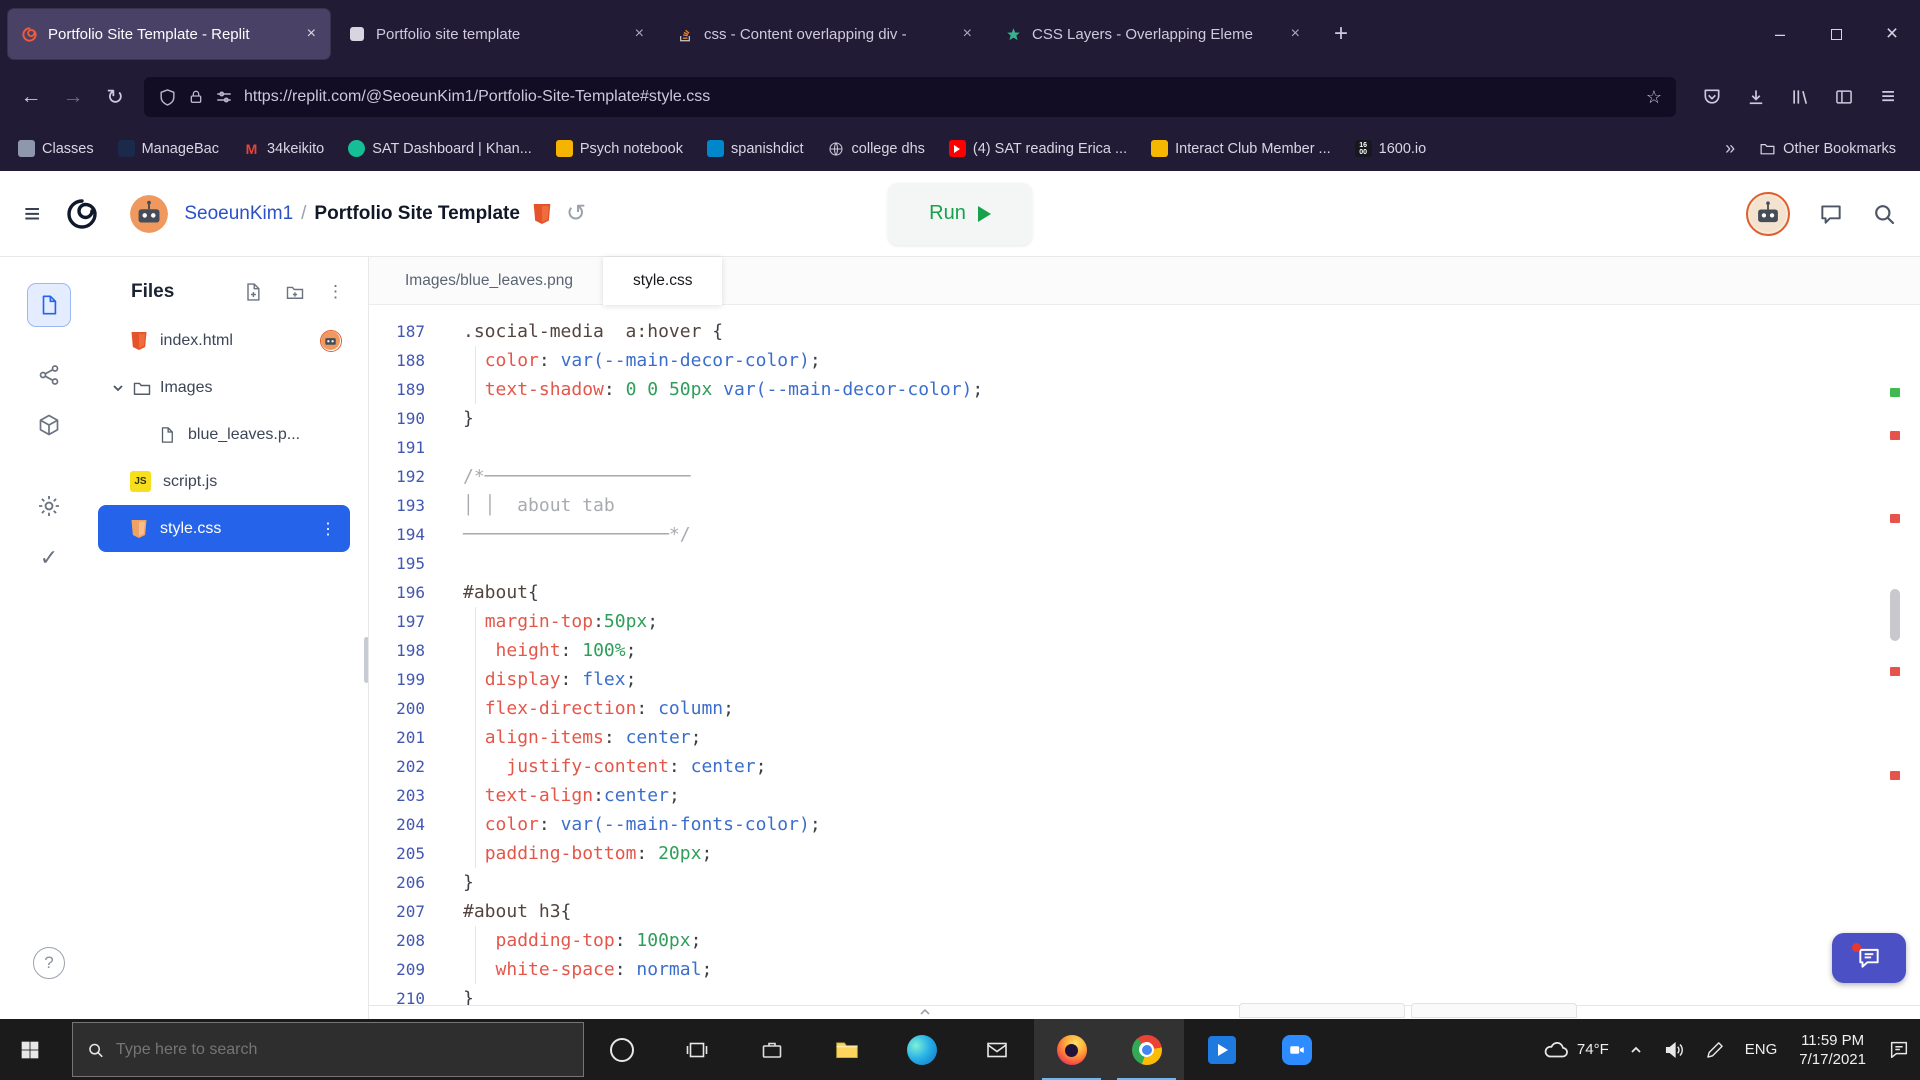 The height and width of the screenshot is (1080, 1920). What do you see at coordinates (1892, 34) in the screenshot?
I see `window-close-button: ×` at bounding box center [1892, 34].